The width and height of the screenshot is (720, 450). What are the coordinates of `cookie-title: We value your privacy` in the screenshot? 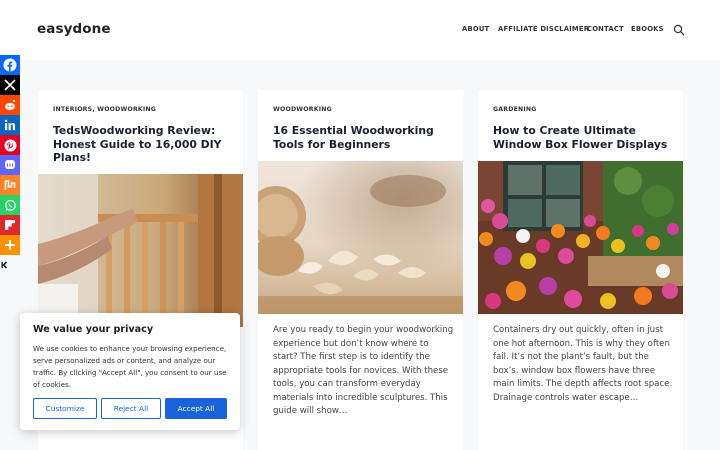 It's located at (93, 329).